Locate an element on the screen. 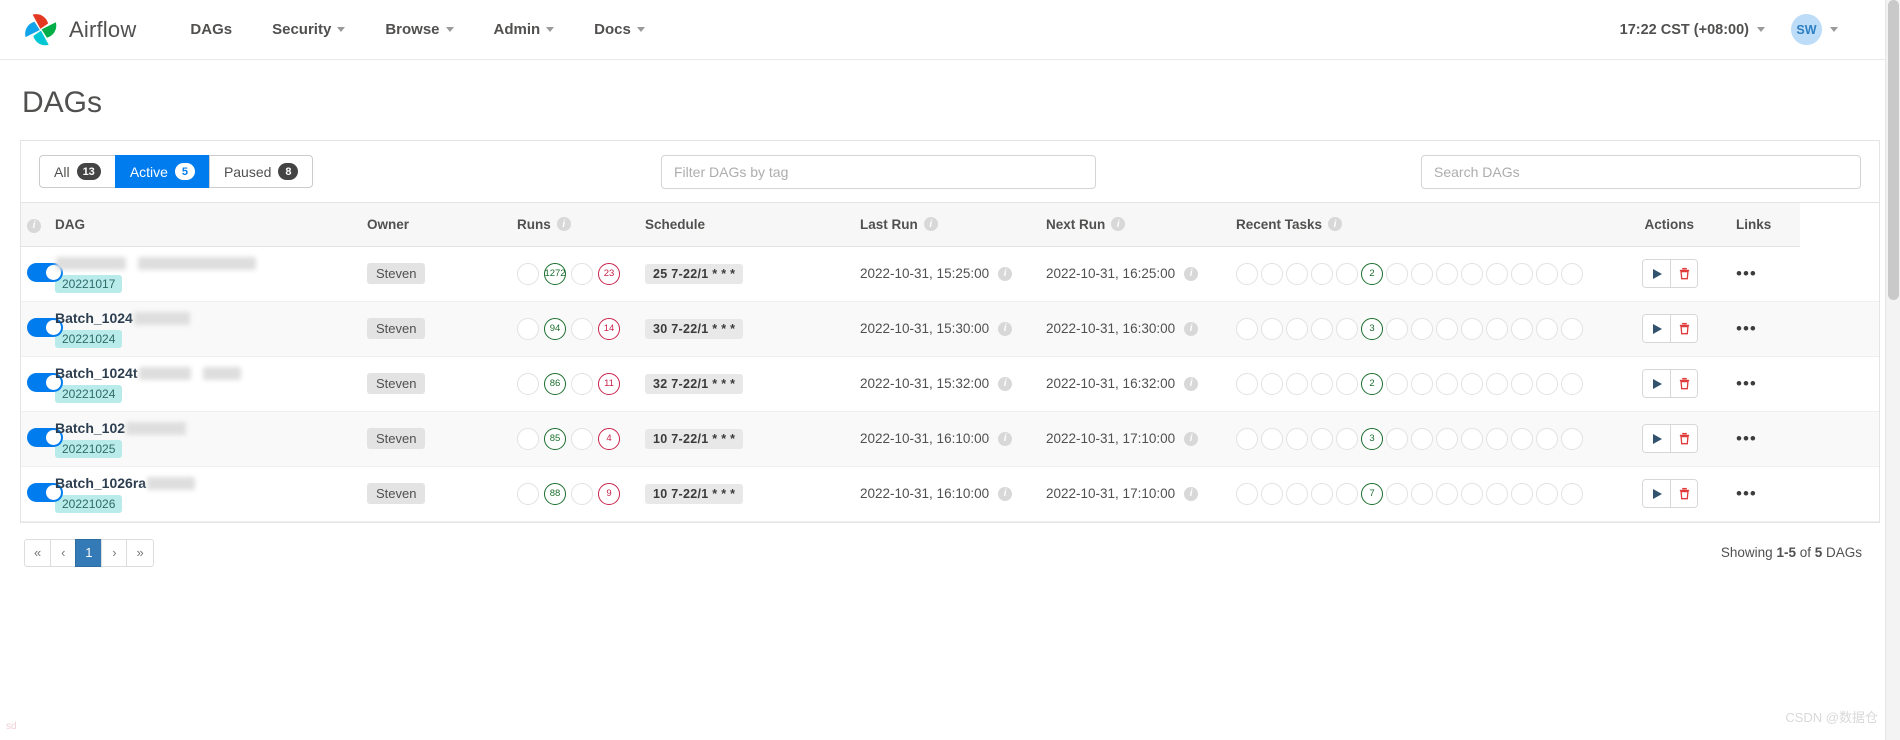  dag-name-link: Batch_1026ra is located at coordinates (205, 483).